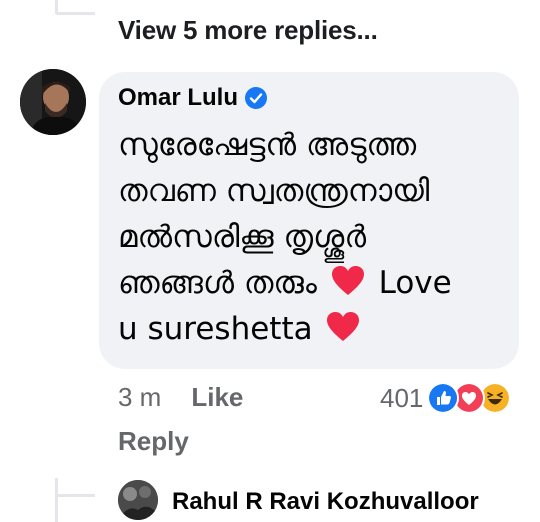  Describe the element at coordinates (325, 502) in the screenshot. I see `next-comment-author: Rahul R Ravi Kozhuvalloor` at that location.